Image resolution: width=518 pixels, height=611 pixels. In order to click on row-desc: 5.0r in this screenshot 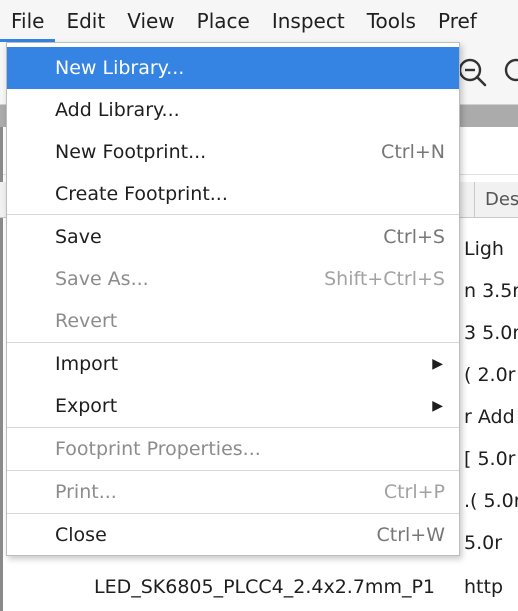, I will do `click(483, 543)`.